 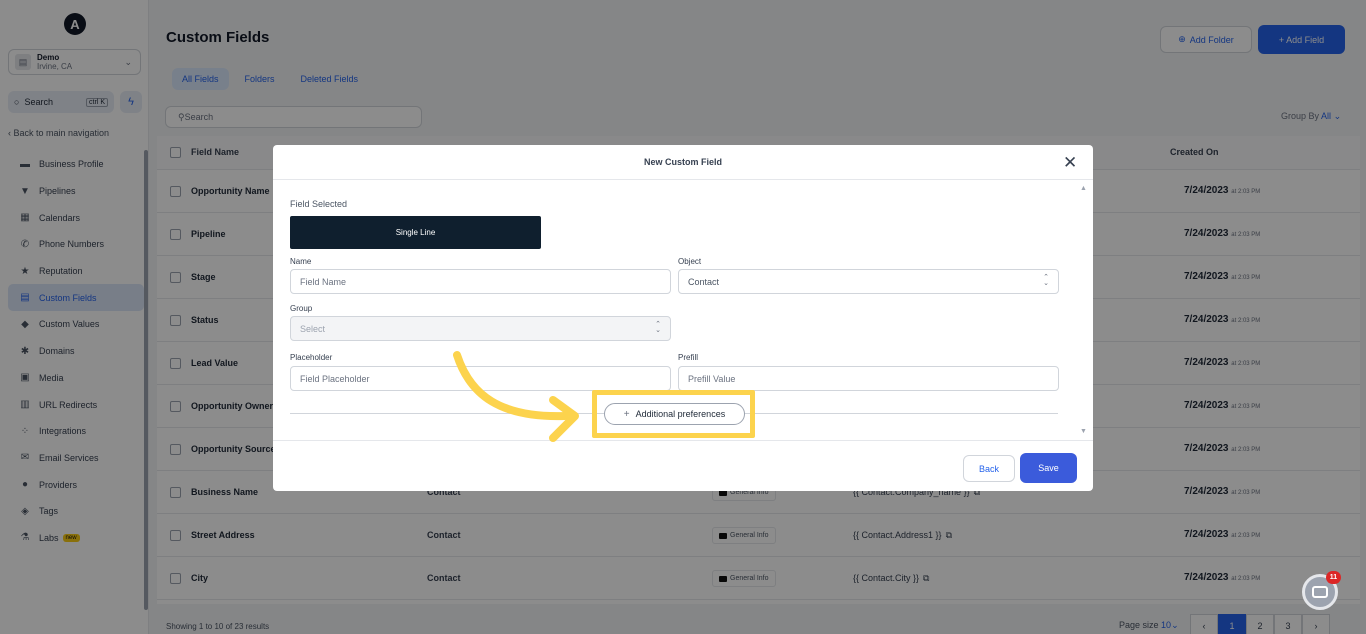 I want to click on modal-header: New Custom Field ✕, so click(x=683, y=162).